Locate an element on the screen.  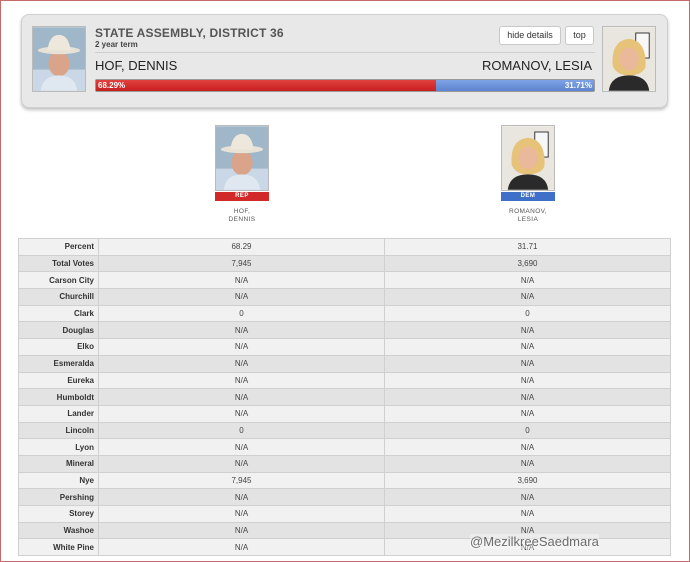
row-label: Pershing is located at coordinates (58, 497).